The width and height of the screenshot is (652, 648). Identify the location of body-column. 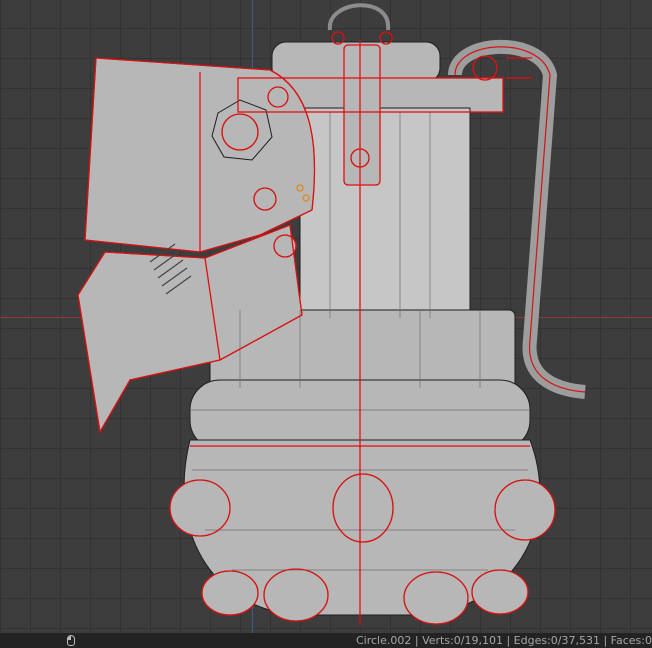
(385, 213).